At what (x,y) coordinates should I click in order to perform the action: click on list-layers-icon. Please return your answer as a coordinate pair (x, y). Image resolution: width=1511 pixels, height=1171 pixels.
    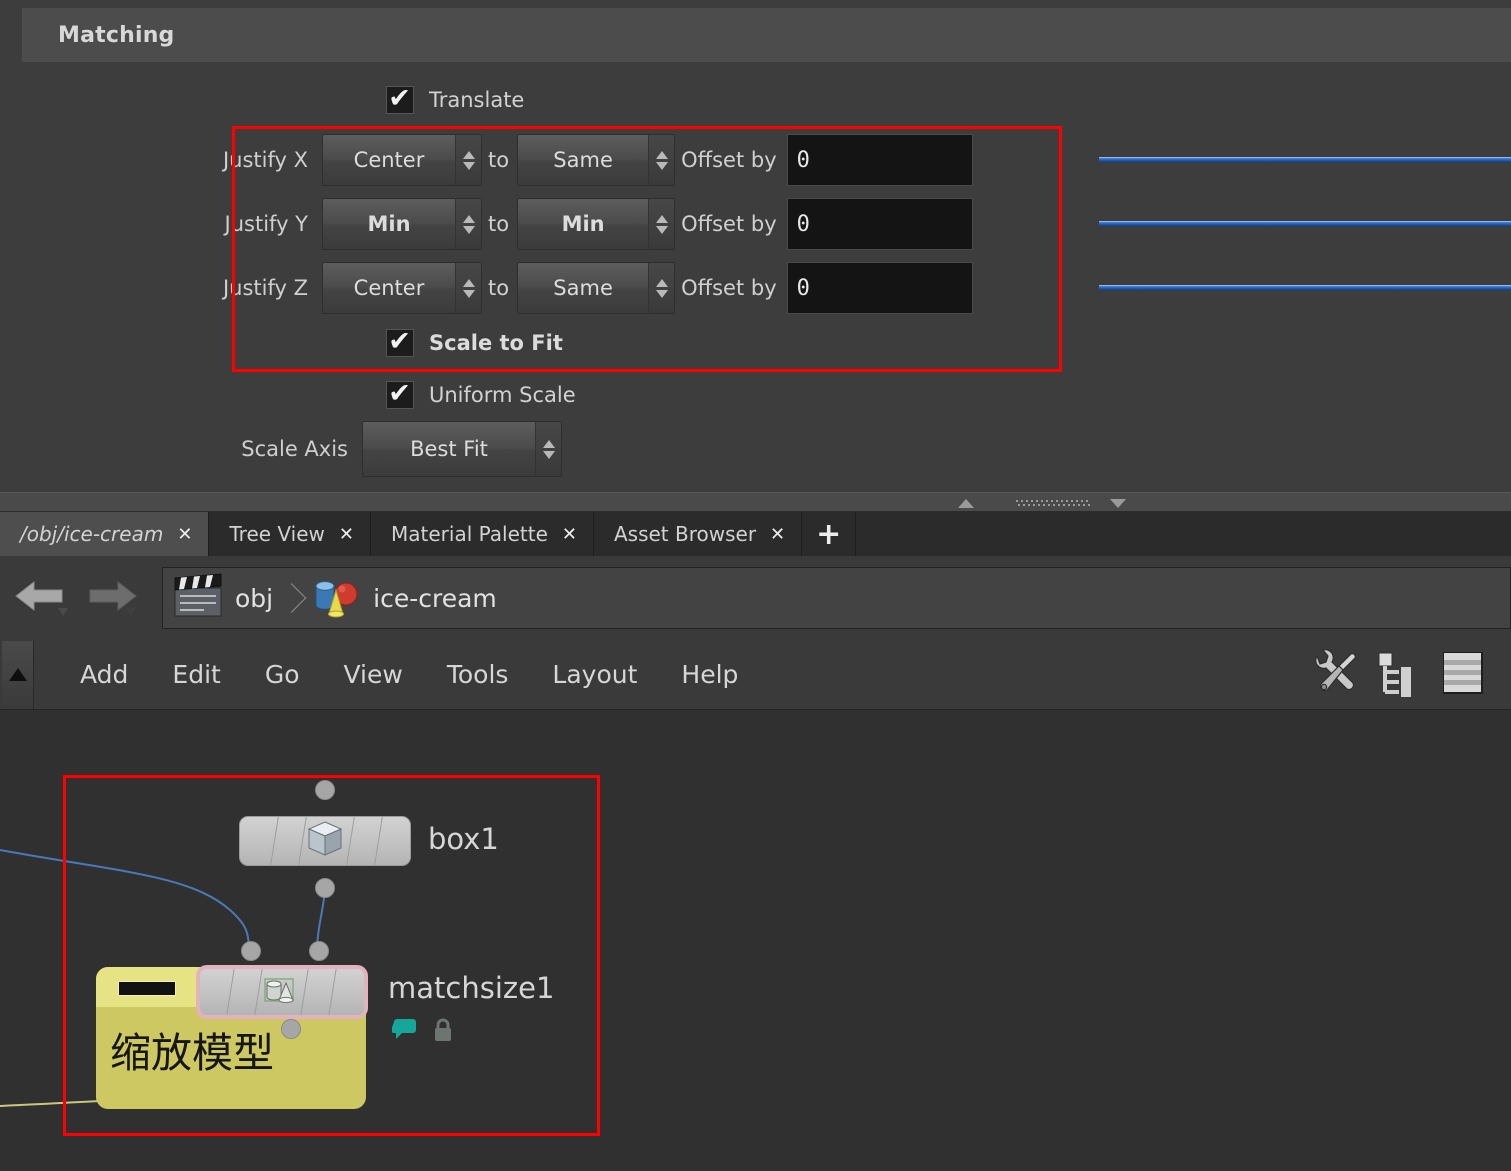
    Looking at the image, I should click on (1463, 675).